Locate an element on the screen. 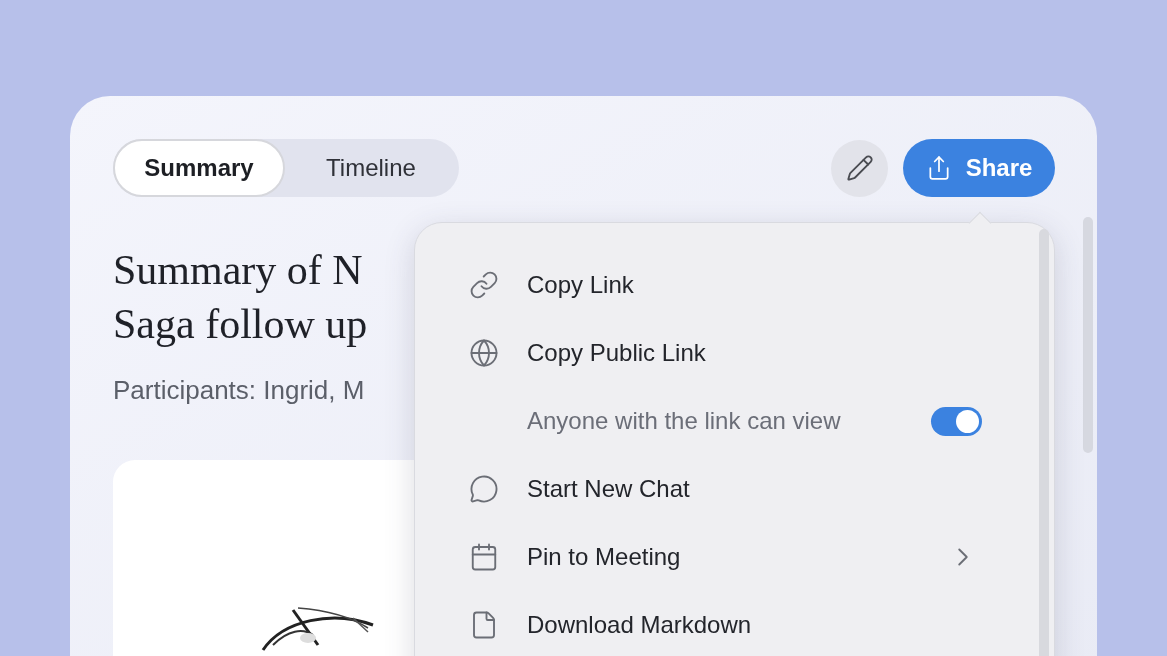 The image size is (1167, 656). tab: Timeline is located at coordinates (371, 168).